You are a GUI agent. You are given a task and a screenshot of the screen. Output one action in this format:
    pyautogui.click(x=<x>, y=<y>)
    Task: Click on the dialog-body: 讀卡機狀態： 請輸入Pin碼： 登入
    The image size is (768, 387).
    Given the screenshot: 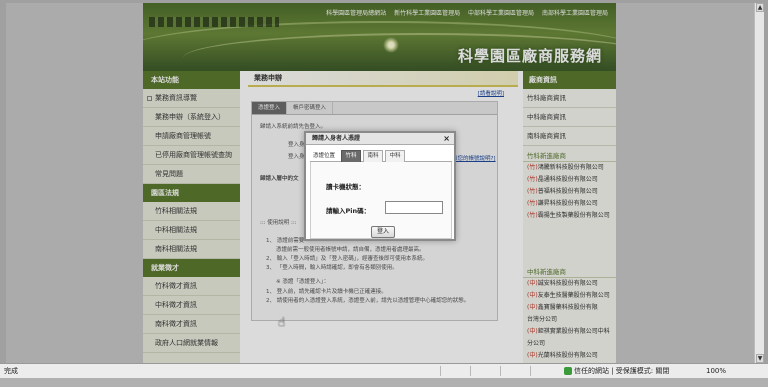 What is the action you would take?
    pyautogui.click(x=381, y=200)
    